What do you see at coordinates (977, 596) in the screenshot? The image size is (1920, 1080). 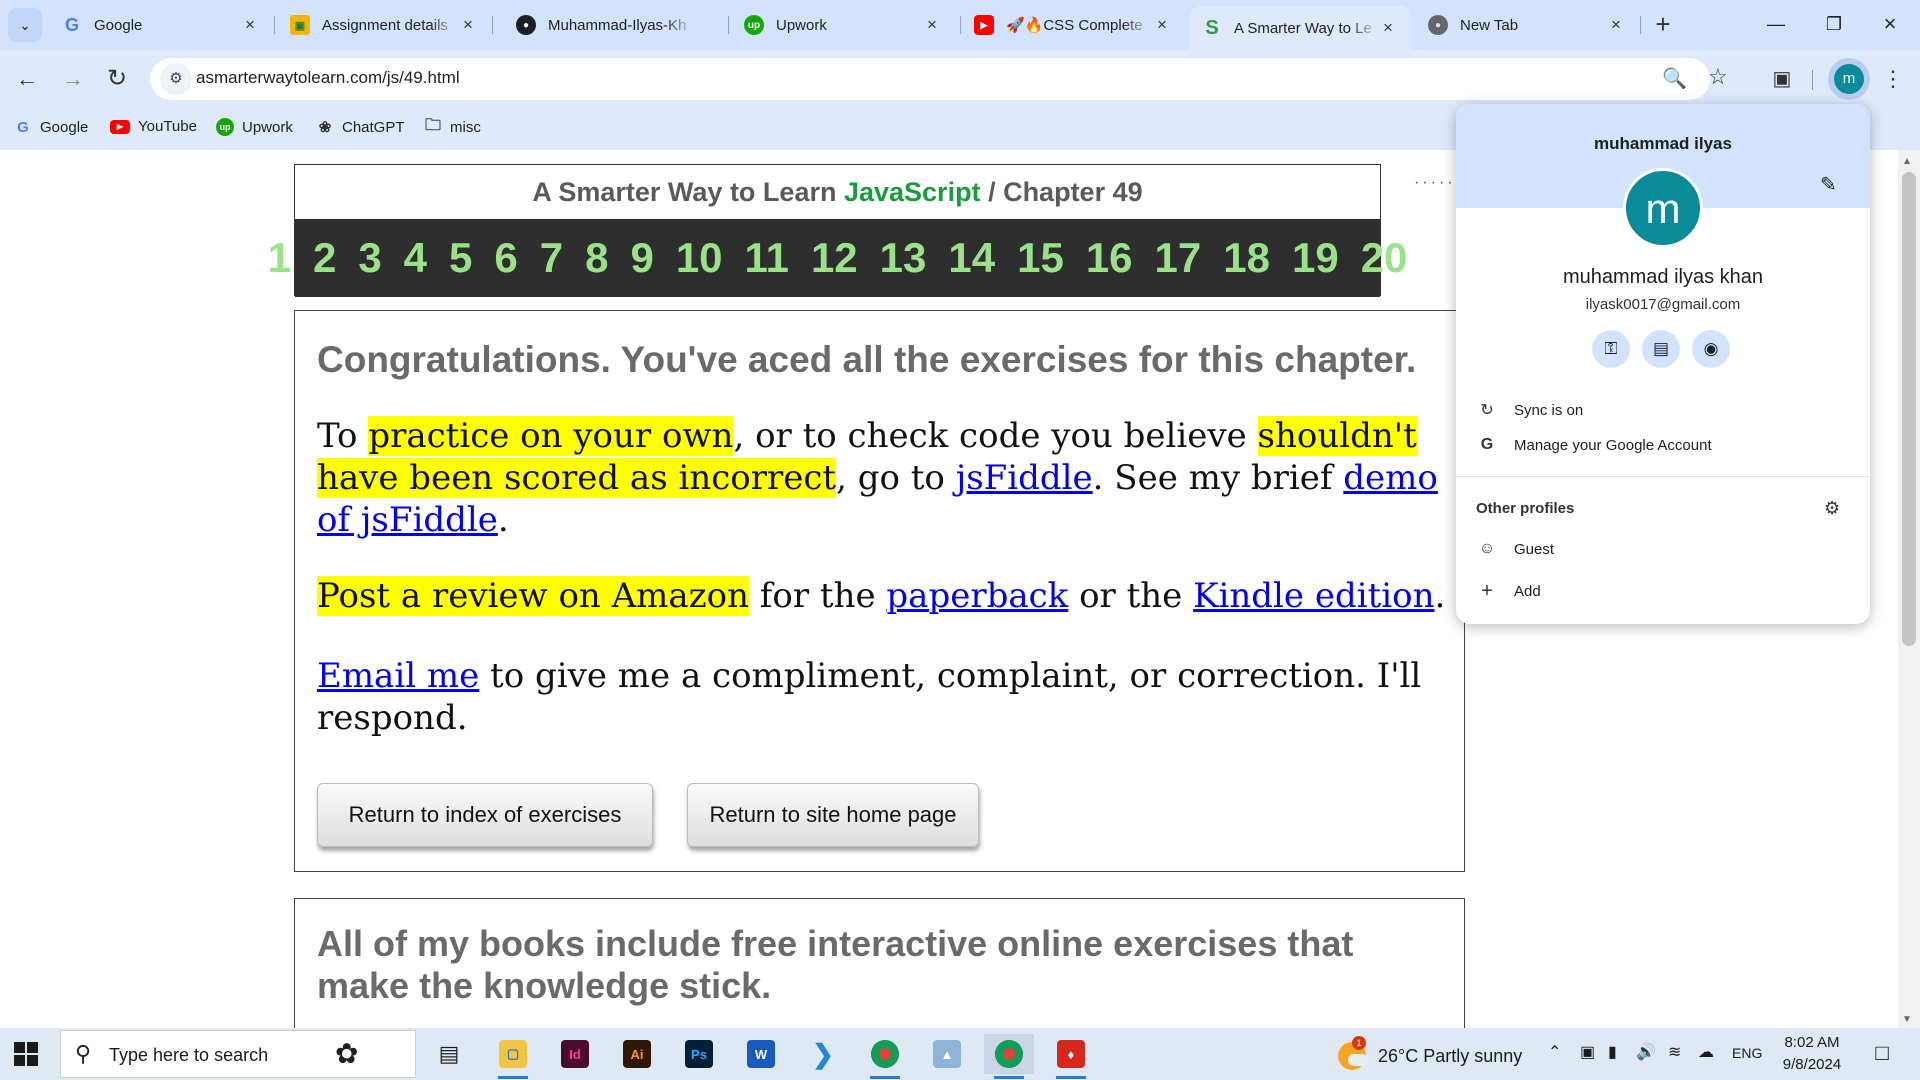 I see `paperback-link: paperback` at bounding box center [977, 596].